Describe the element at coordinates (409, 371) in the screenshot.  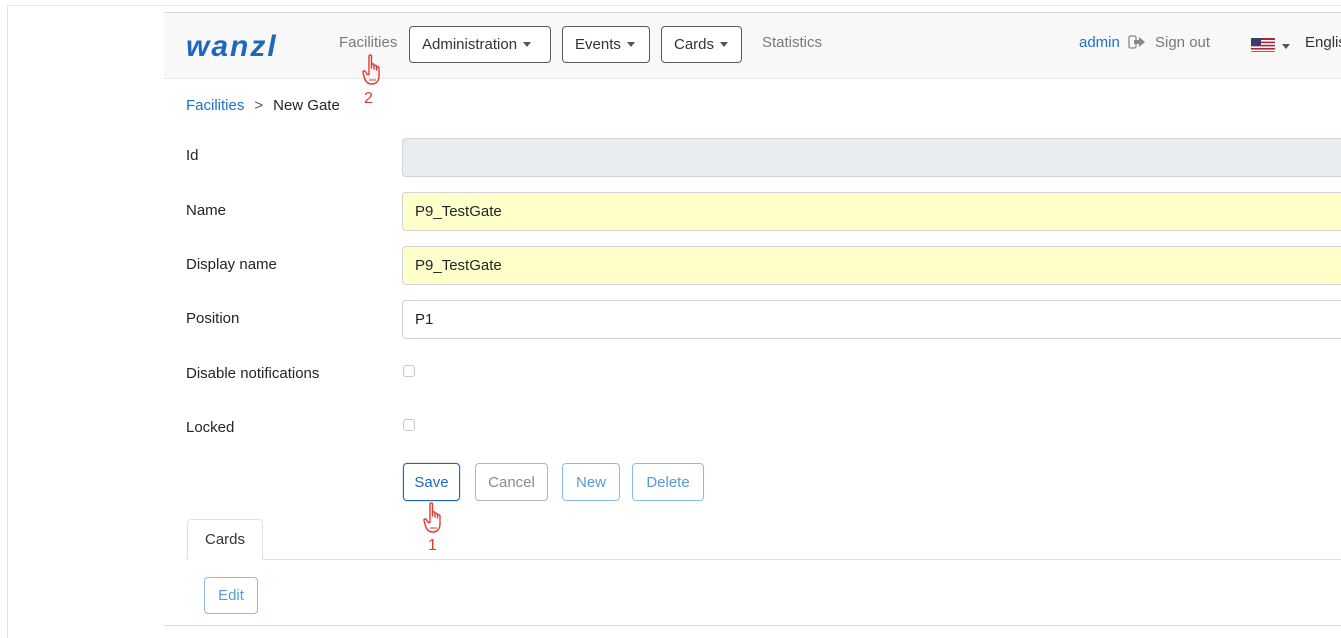
I see `disable-notifications-checkbox` at that location.